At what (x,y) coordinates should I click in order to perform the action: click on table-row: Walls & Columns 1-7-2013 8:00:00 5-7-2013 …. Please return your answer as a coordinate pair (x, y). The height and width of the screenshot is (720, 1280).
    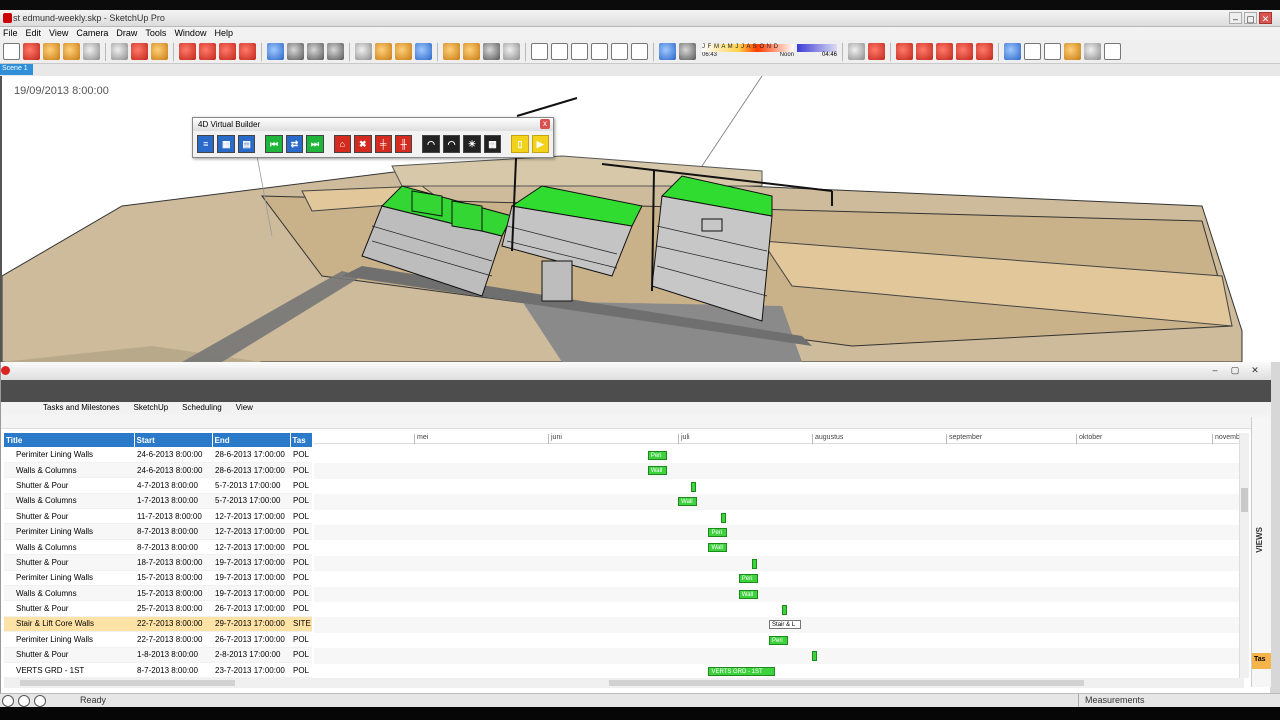
    Looking at the image, I should click on (158, 501).